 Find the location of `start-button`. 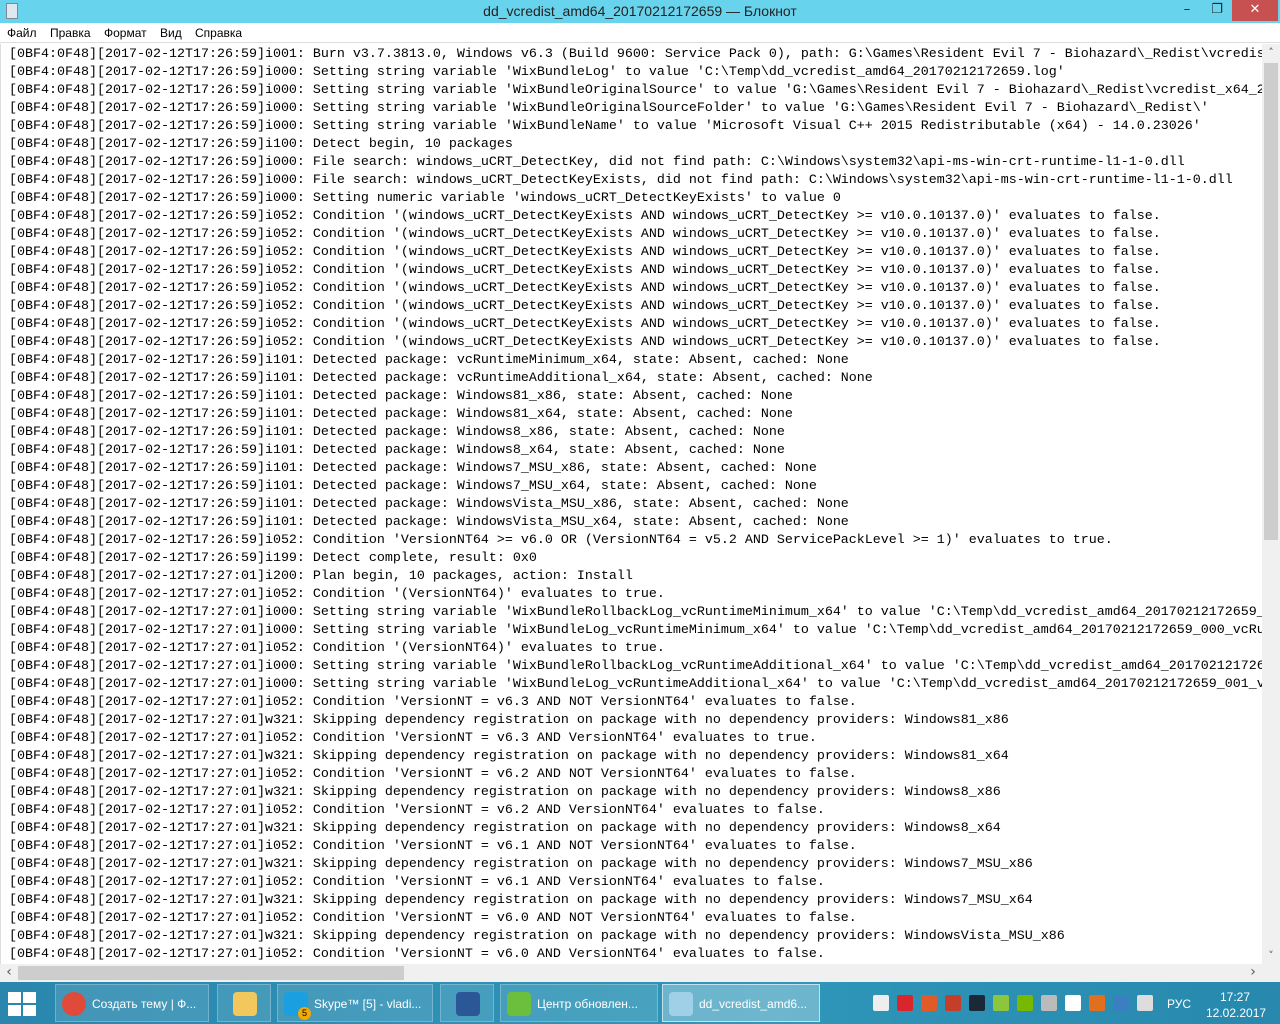

start-button is located at coordinates (23, 1004).